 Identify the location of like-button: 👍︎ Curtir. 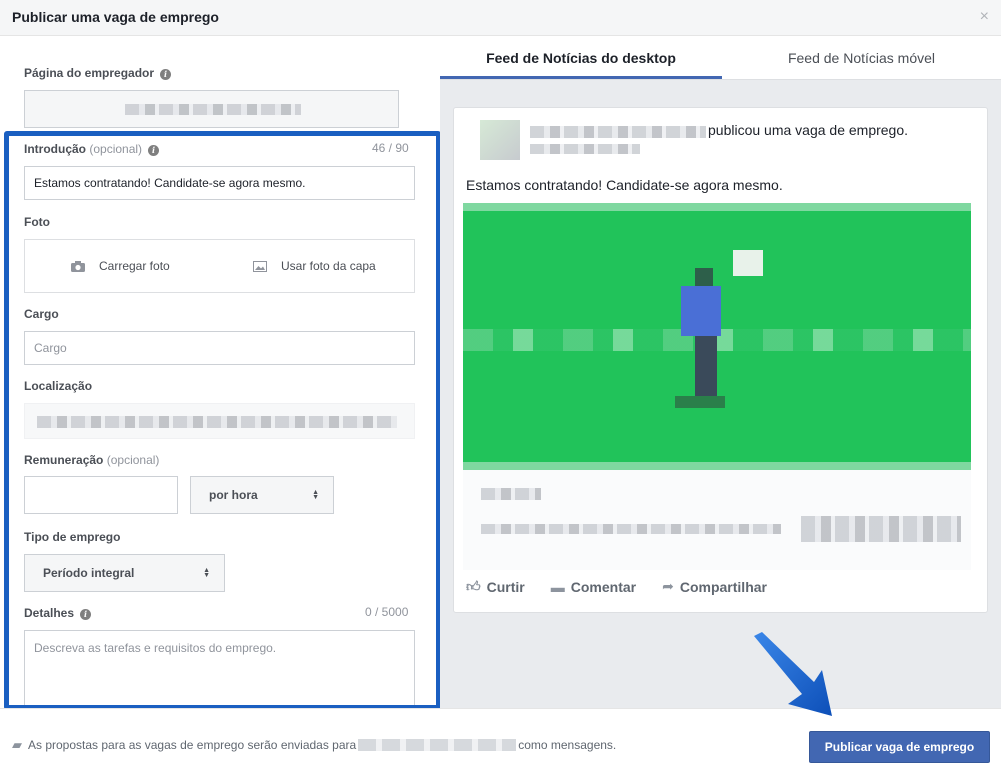
(495, 586).